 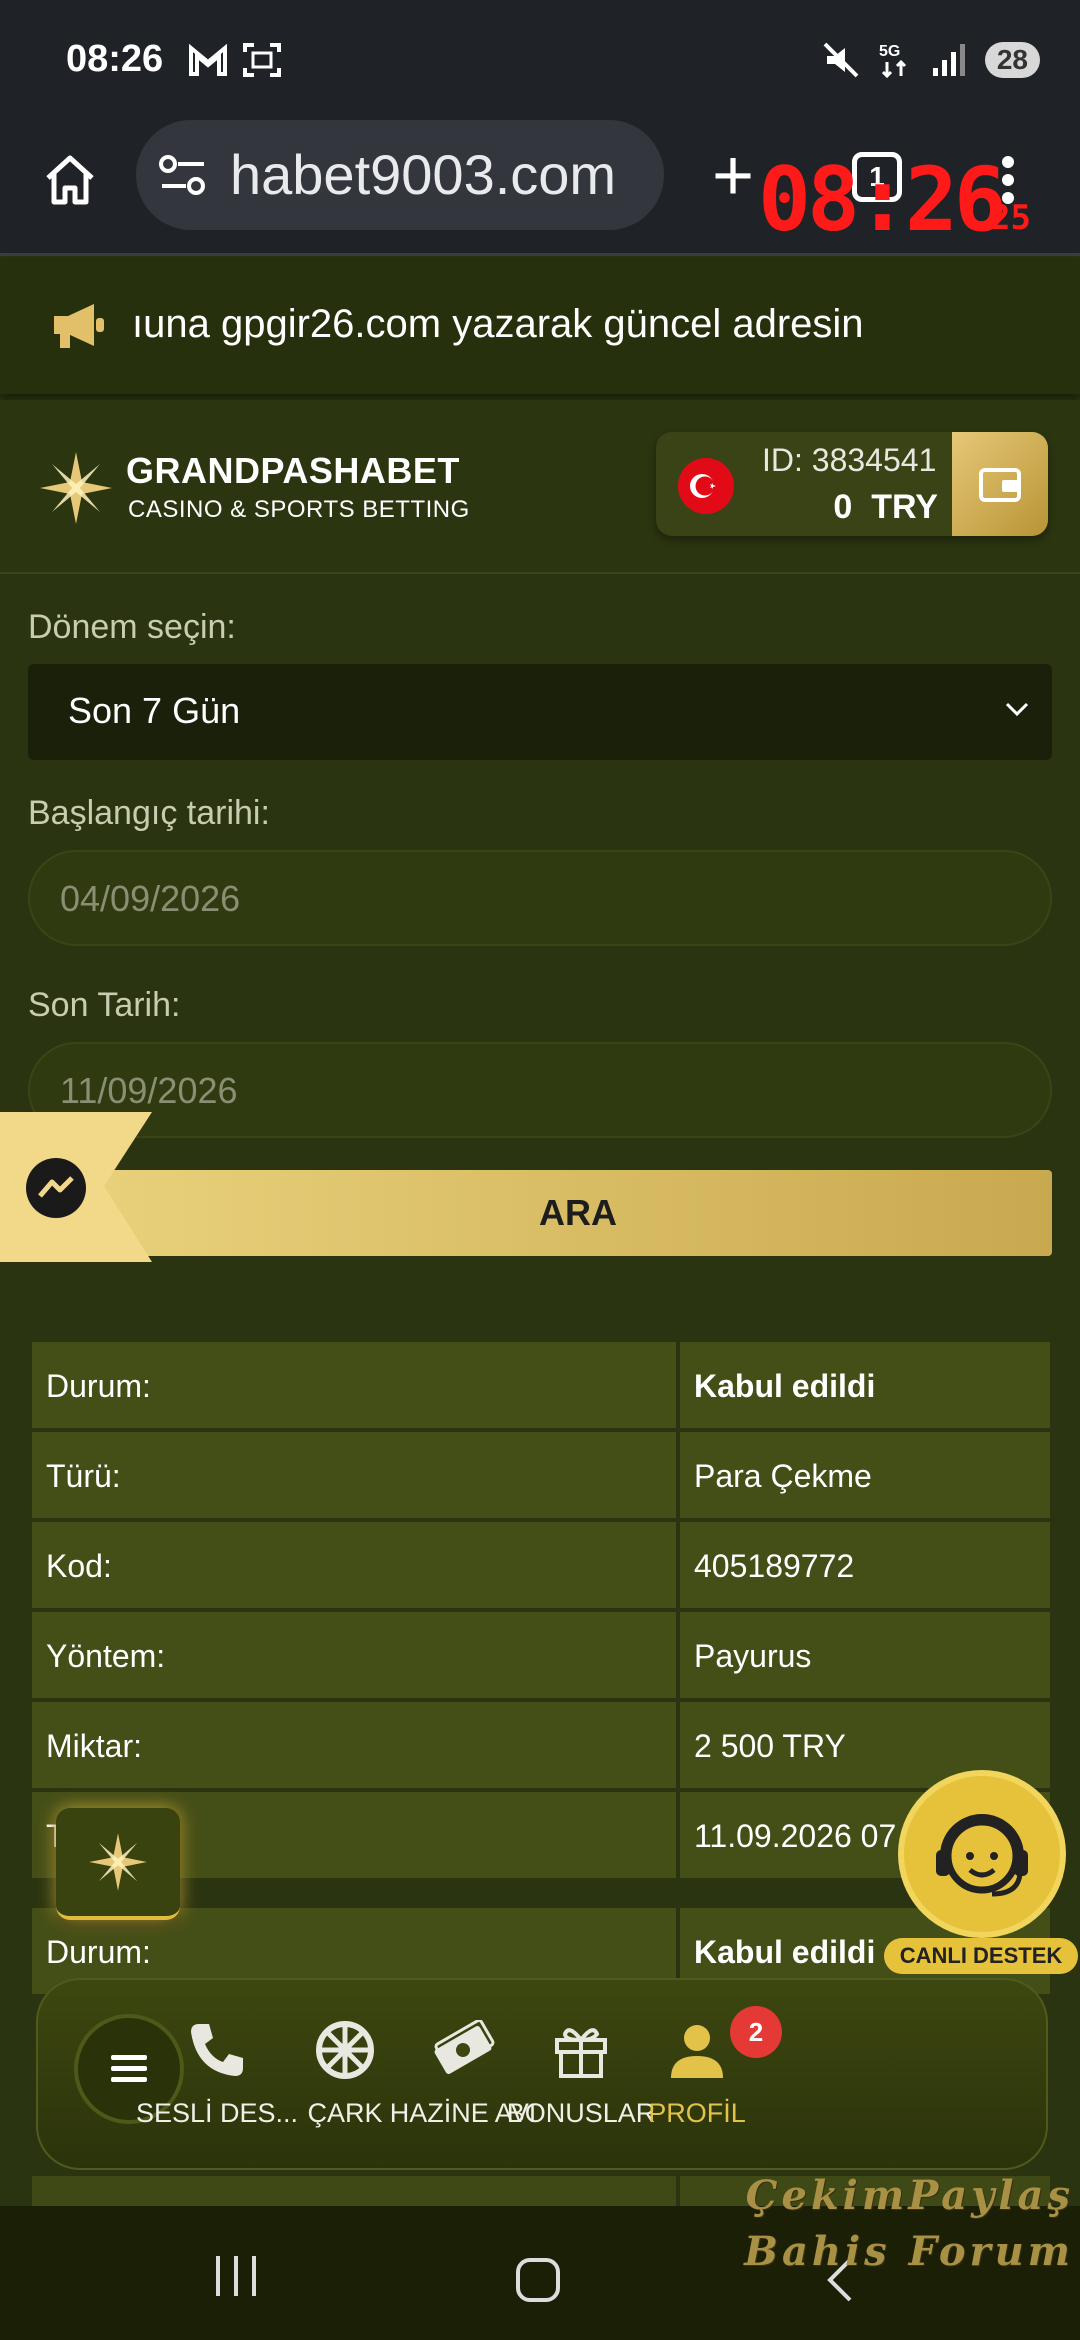 What do you see at coordinates (904, 507) in the screenshot?
I see `balance-currency: TRY` at bounding box center [904, 507].